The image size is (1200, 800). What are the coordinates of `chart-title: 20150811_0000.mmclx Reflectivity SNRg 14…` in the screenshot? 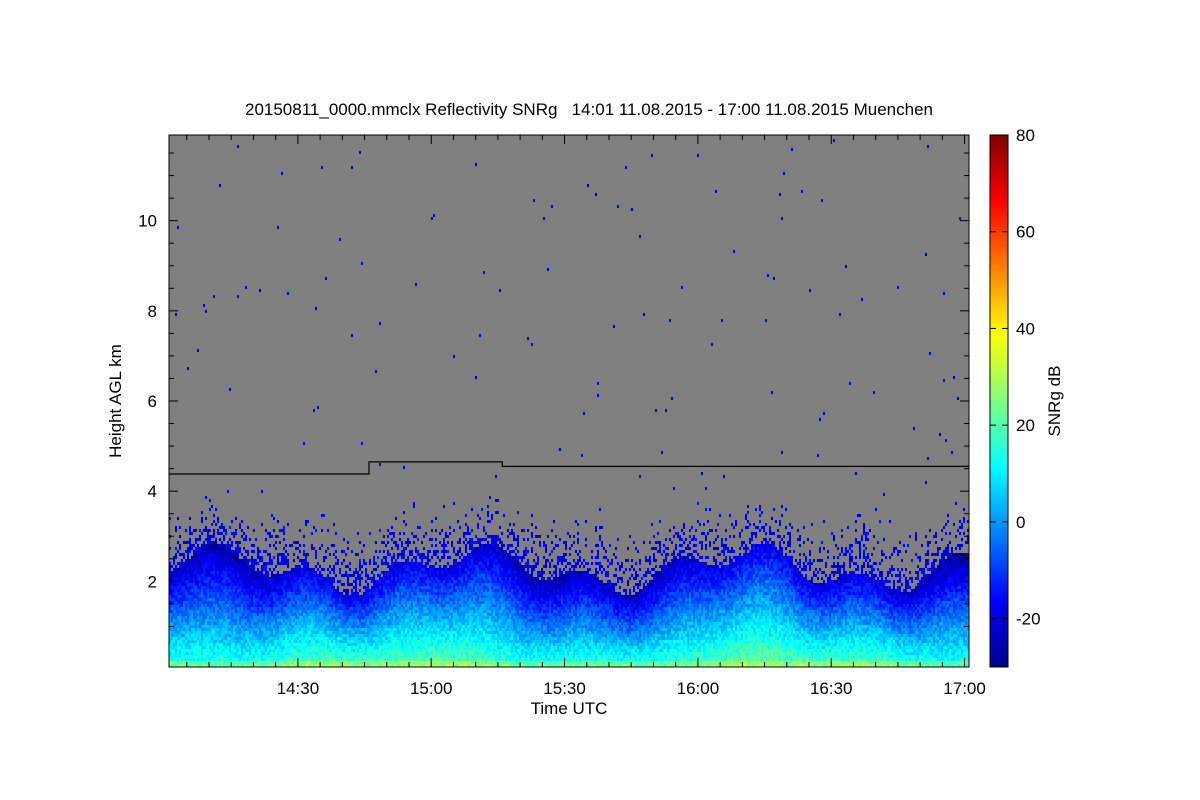 It's located at (589, 109).